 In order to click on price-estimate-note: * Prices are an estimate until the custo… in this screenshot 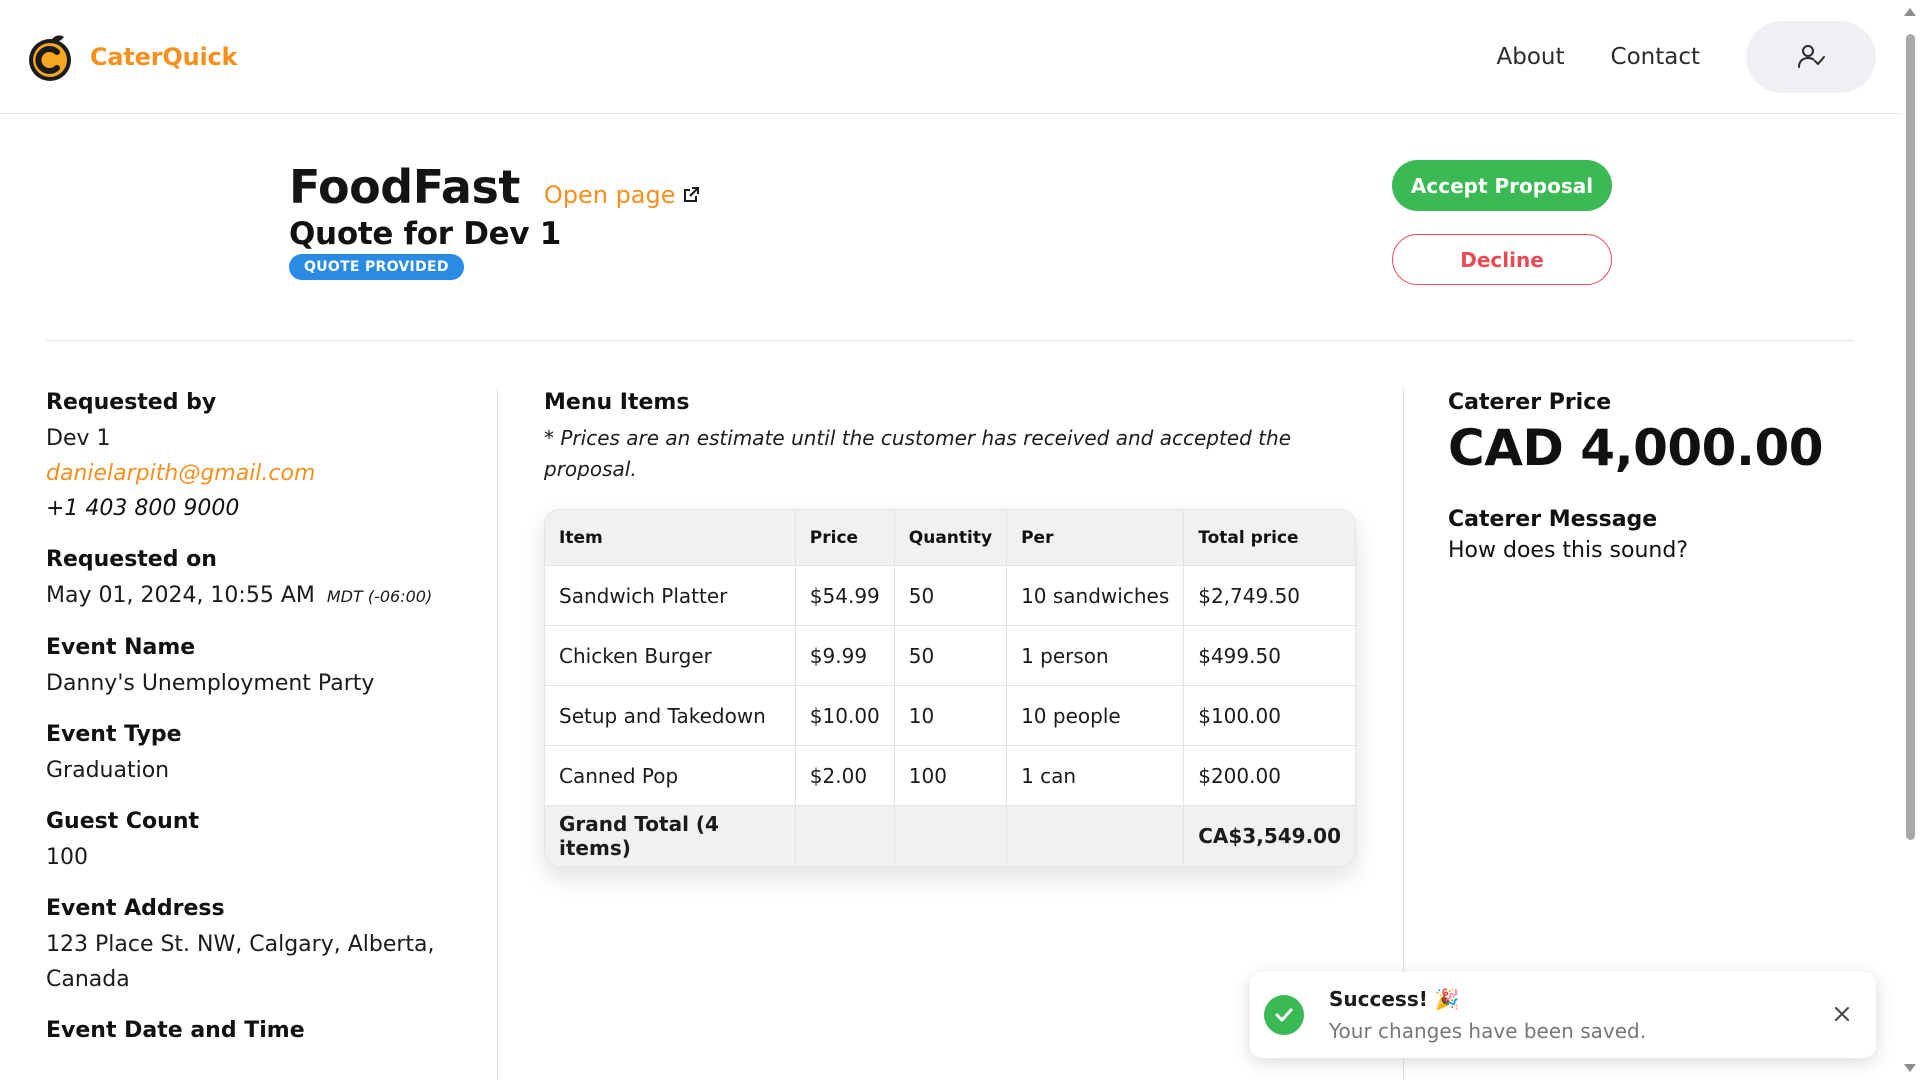, I will do `click(917, 453)`.